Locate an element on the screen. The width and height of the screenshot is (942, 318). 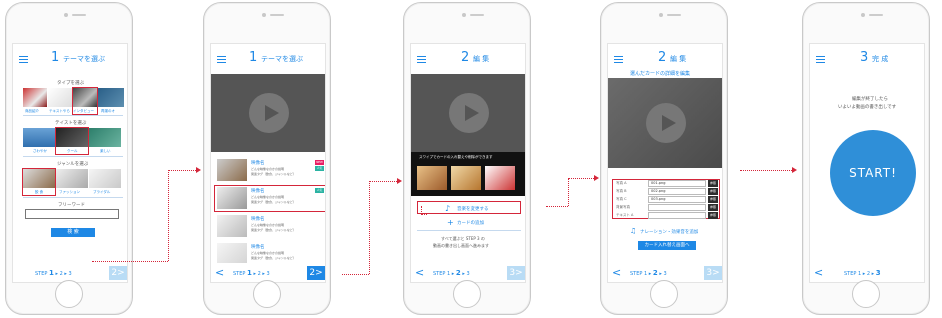
search-button: 検 索 is located at coordinates (73, 232).